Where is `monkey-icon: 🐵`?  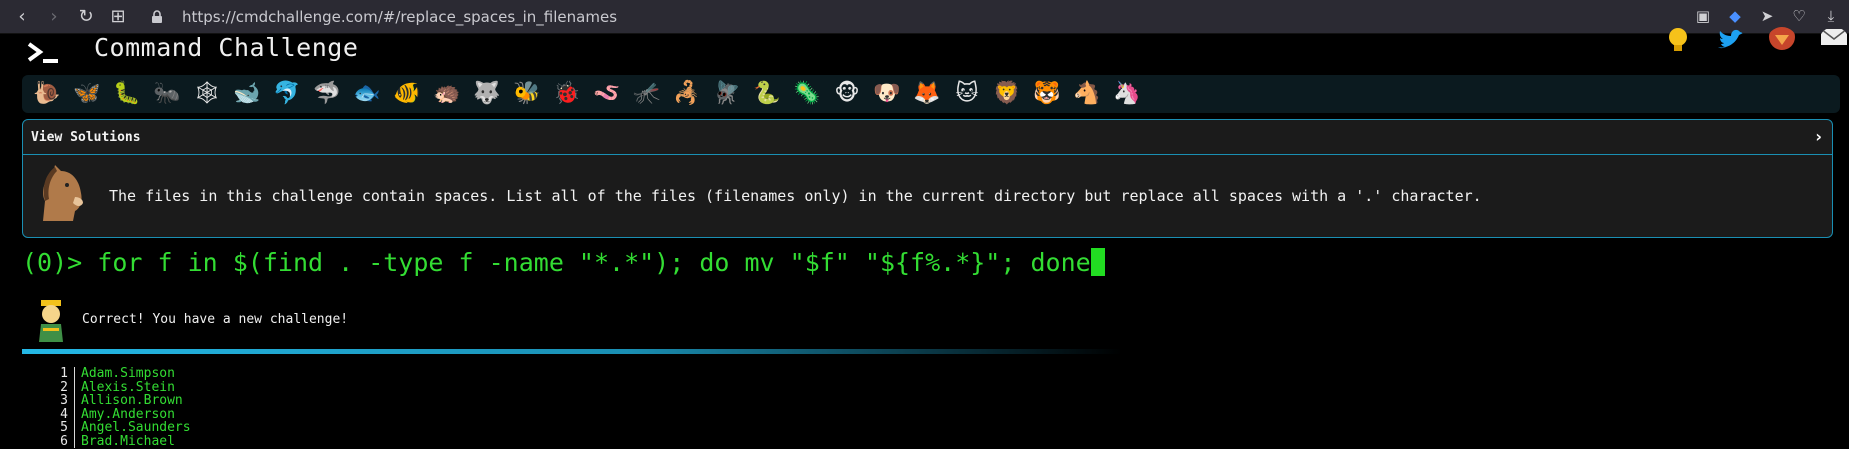 monkey-icon: 🐵 is located at coordinates (847, 94).